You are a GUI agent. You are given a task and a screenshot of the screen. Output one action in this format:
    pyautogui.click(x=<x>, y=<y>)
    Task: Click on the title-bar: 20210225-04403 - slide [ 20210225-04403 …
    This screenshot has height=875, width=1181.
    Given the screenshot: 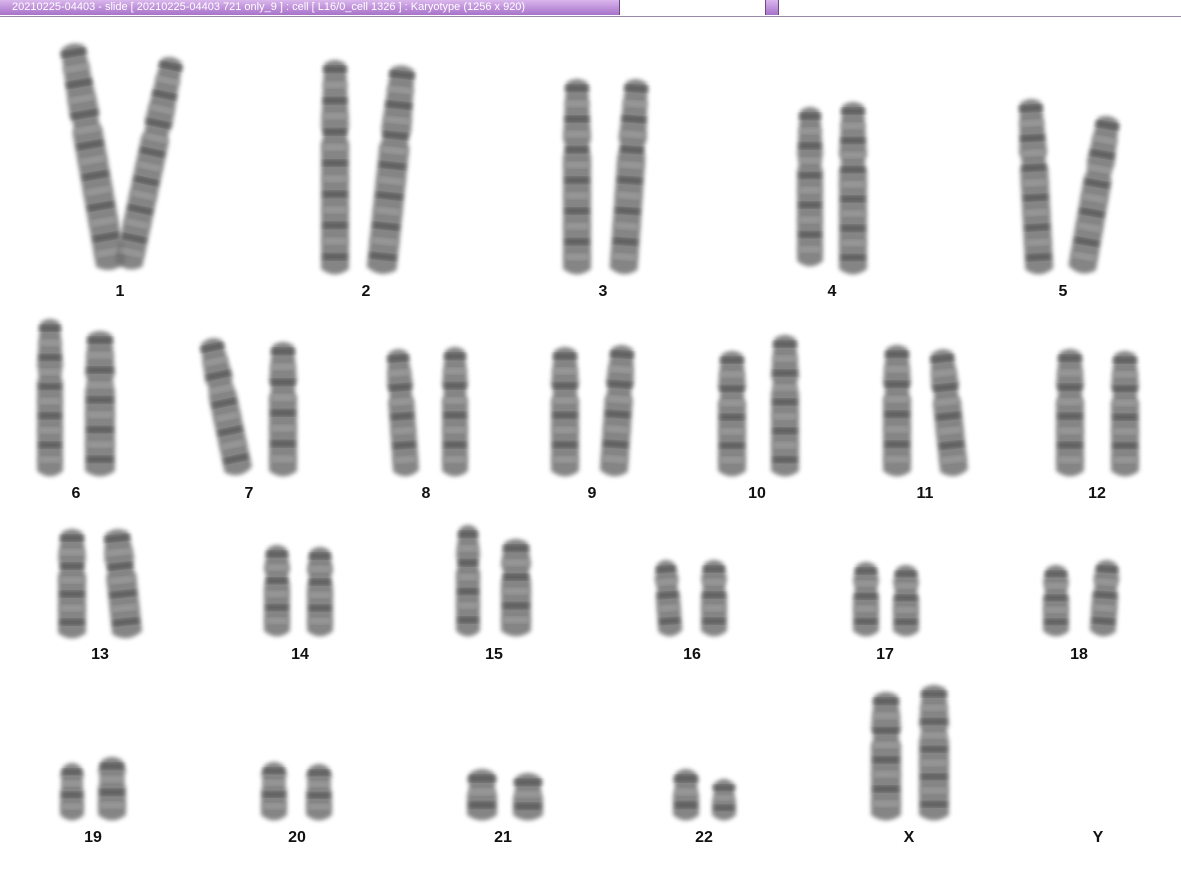 What is the action you would take?
    pyautogui.click(x=590, y=8)
    